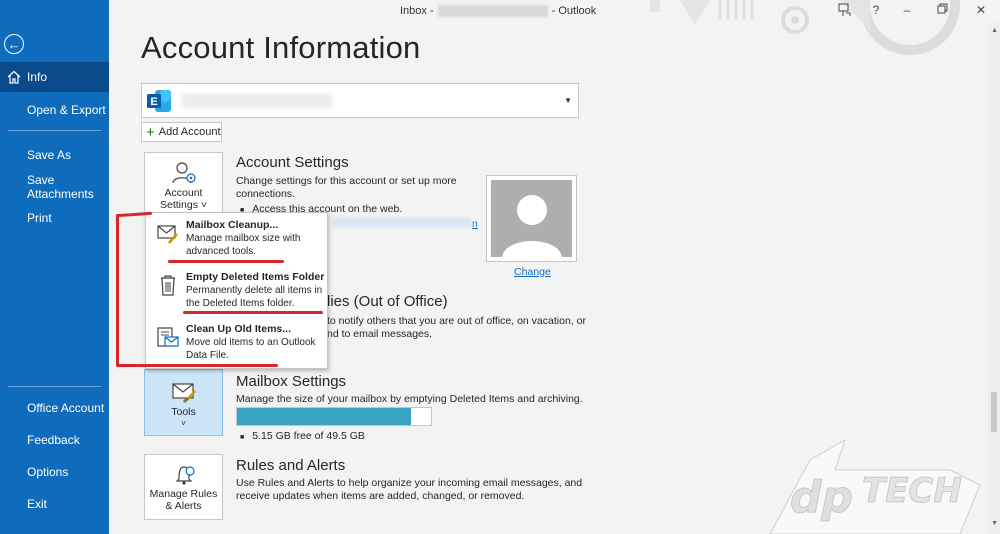 Image resolution: width=1000 pixels, height=534 pixels. I want to click on sidebar-item-save-as: Save As, so click(54, 155).